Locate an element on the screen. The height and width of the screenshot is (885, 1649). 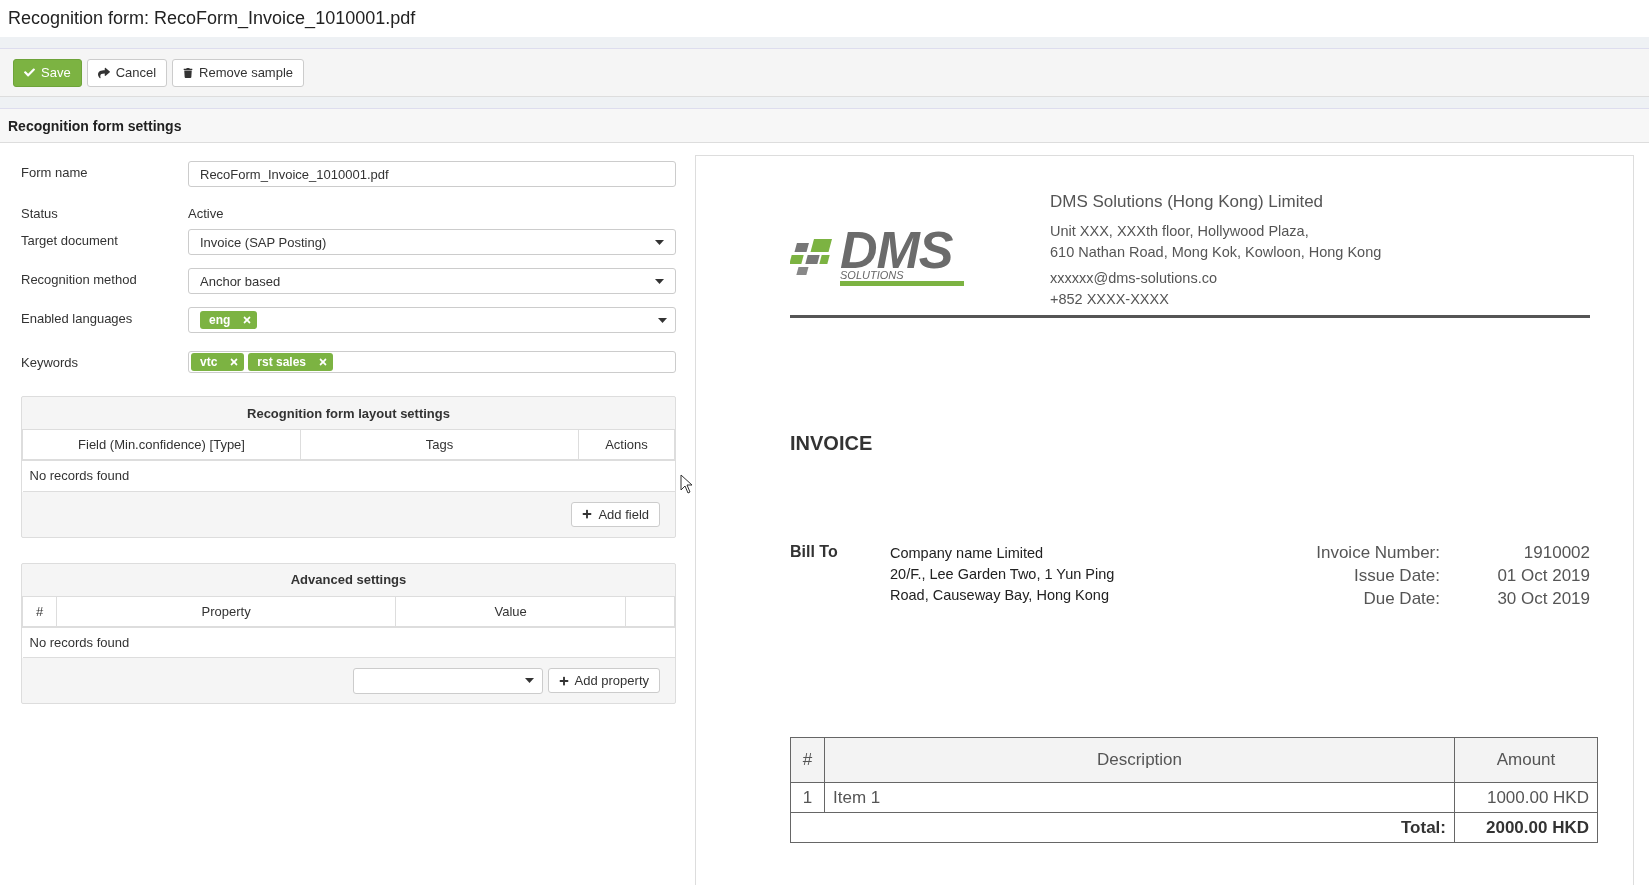
remove-button: Remove sample is located at coordinates (238, 72).